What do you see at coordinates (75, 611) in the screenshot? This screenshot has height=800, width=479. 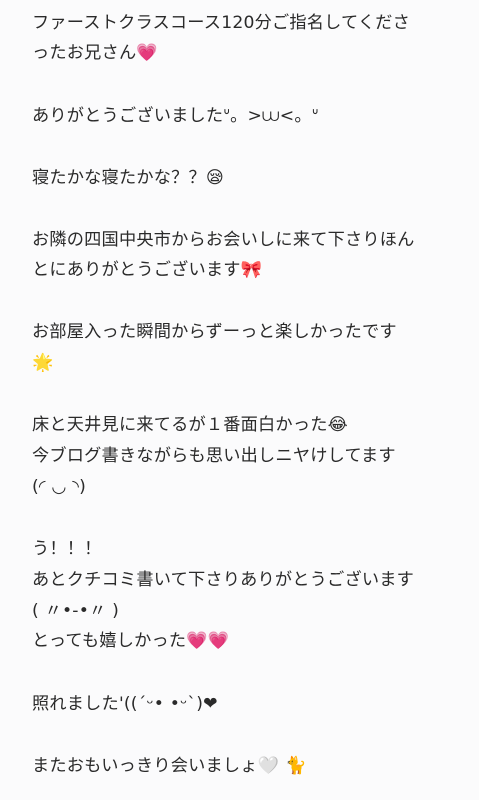 I see `post-line-14: ( 〃•-•〃 )` at bounding box center [75, 611].